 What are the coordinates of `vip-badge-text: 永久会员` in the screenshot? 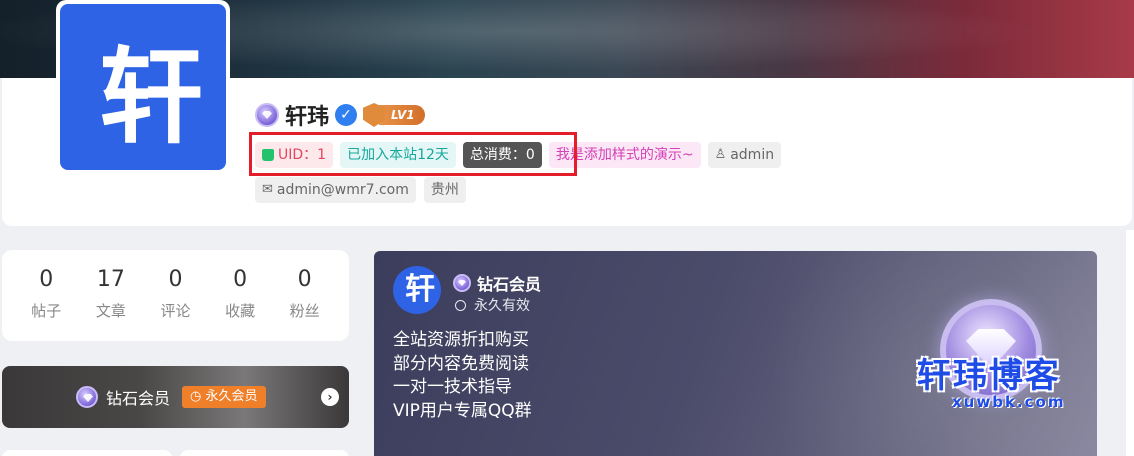 It's located at (231, 396).